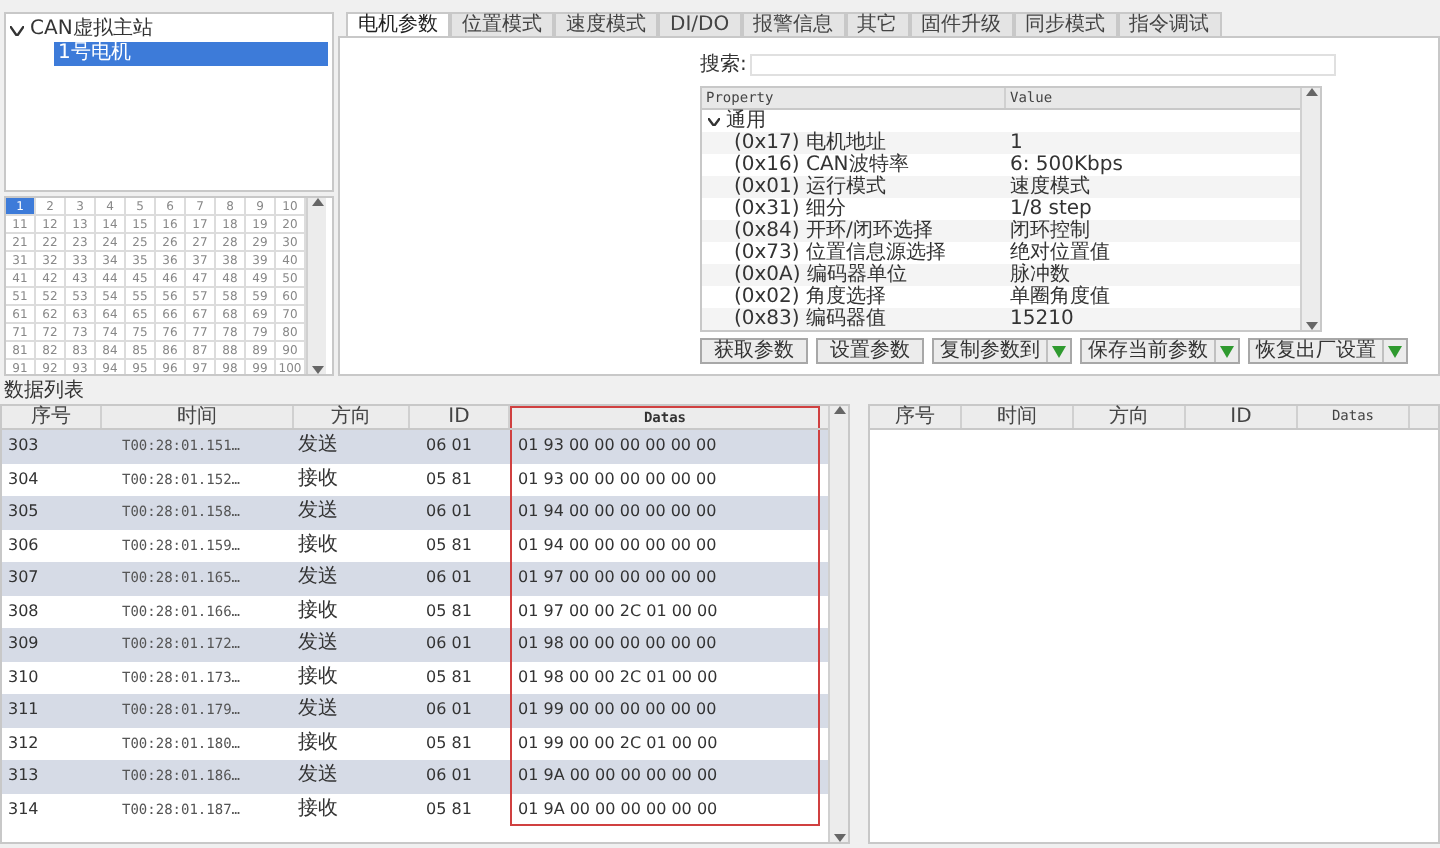 This screenshot has width=1440, height=848. Describe the element at coordinates (1153, 231) in the screenshot. I see `property-value: 闭环控制` at that location.